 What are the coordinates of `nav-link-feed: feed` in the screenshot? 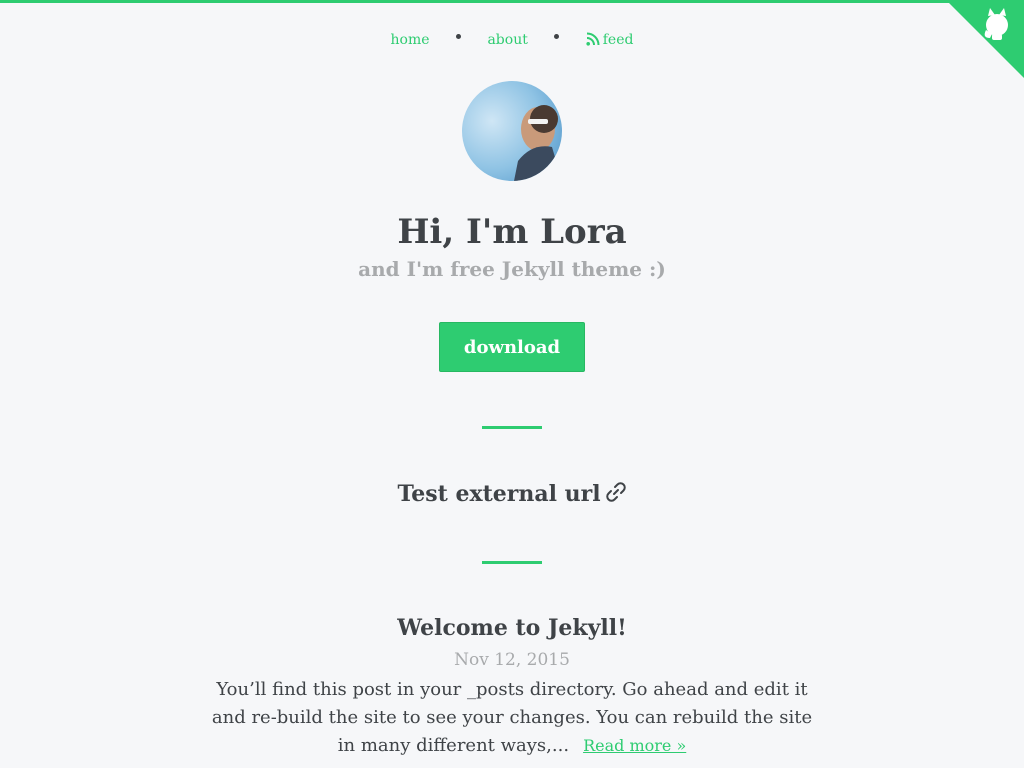 It's located at (610, 40).